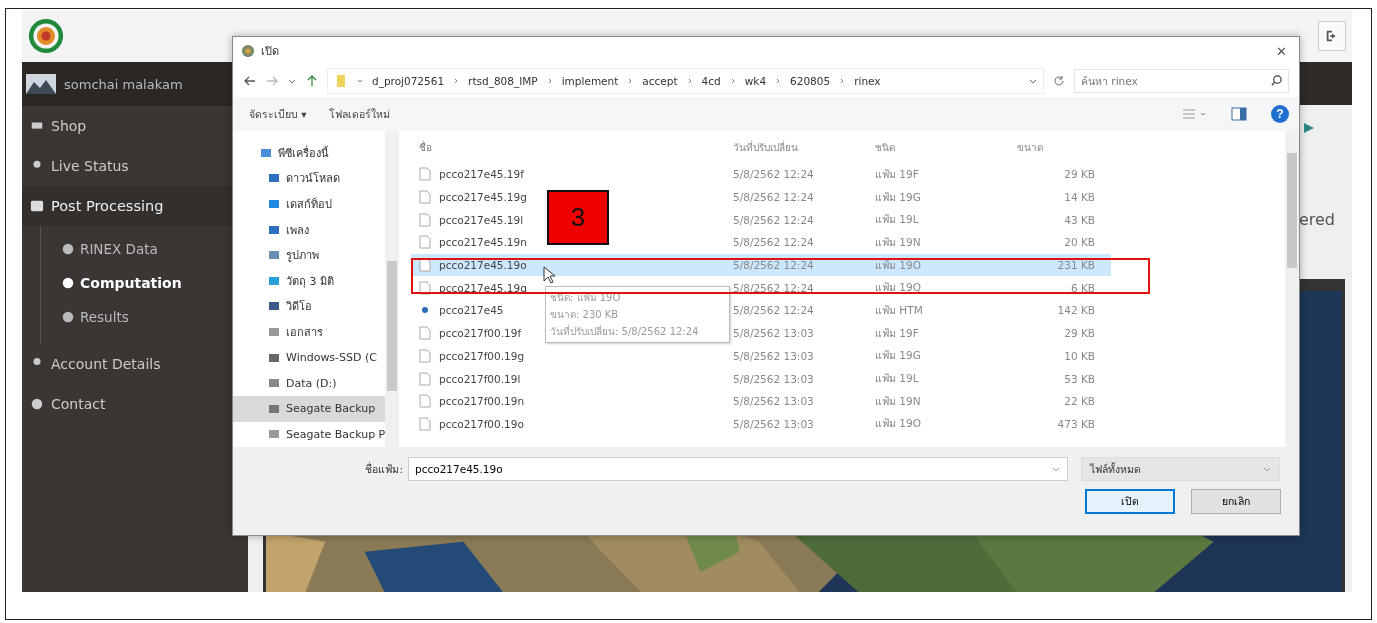  Describe the element at coordinates (1276, 80) in the screenshot. I see `search-icon` at that location.